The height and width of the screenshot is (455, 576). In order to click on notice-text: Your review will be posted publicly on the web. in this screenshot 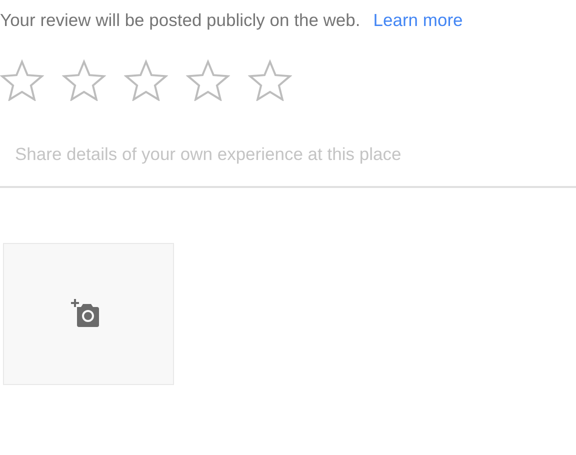, I will do `click(180, 20)`.